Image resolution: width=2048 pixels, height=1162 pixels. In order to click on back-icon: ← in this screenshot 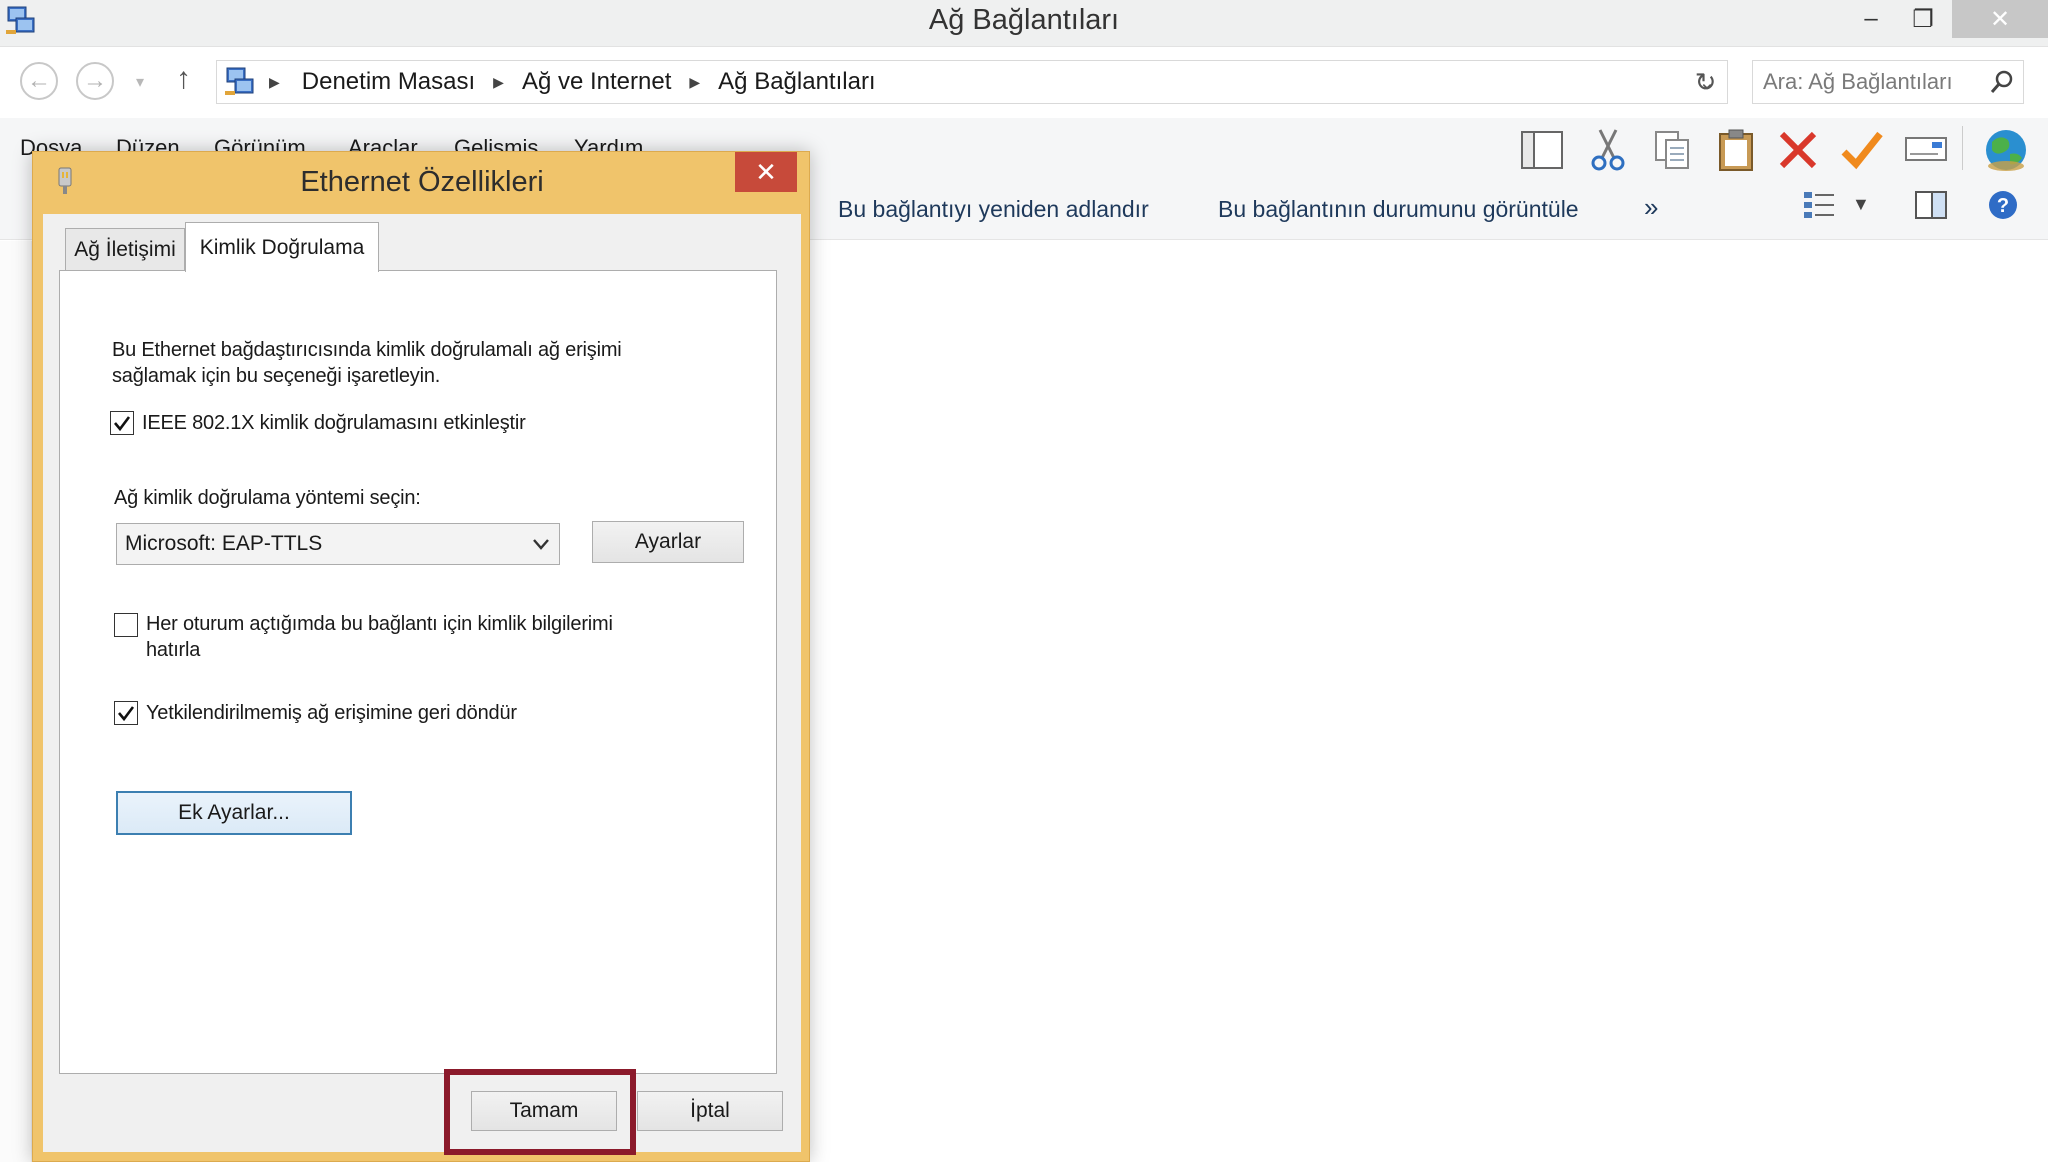, I will do `click(39, 80)`.